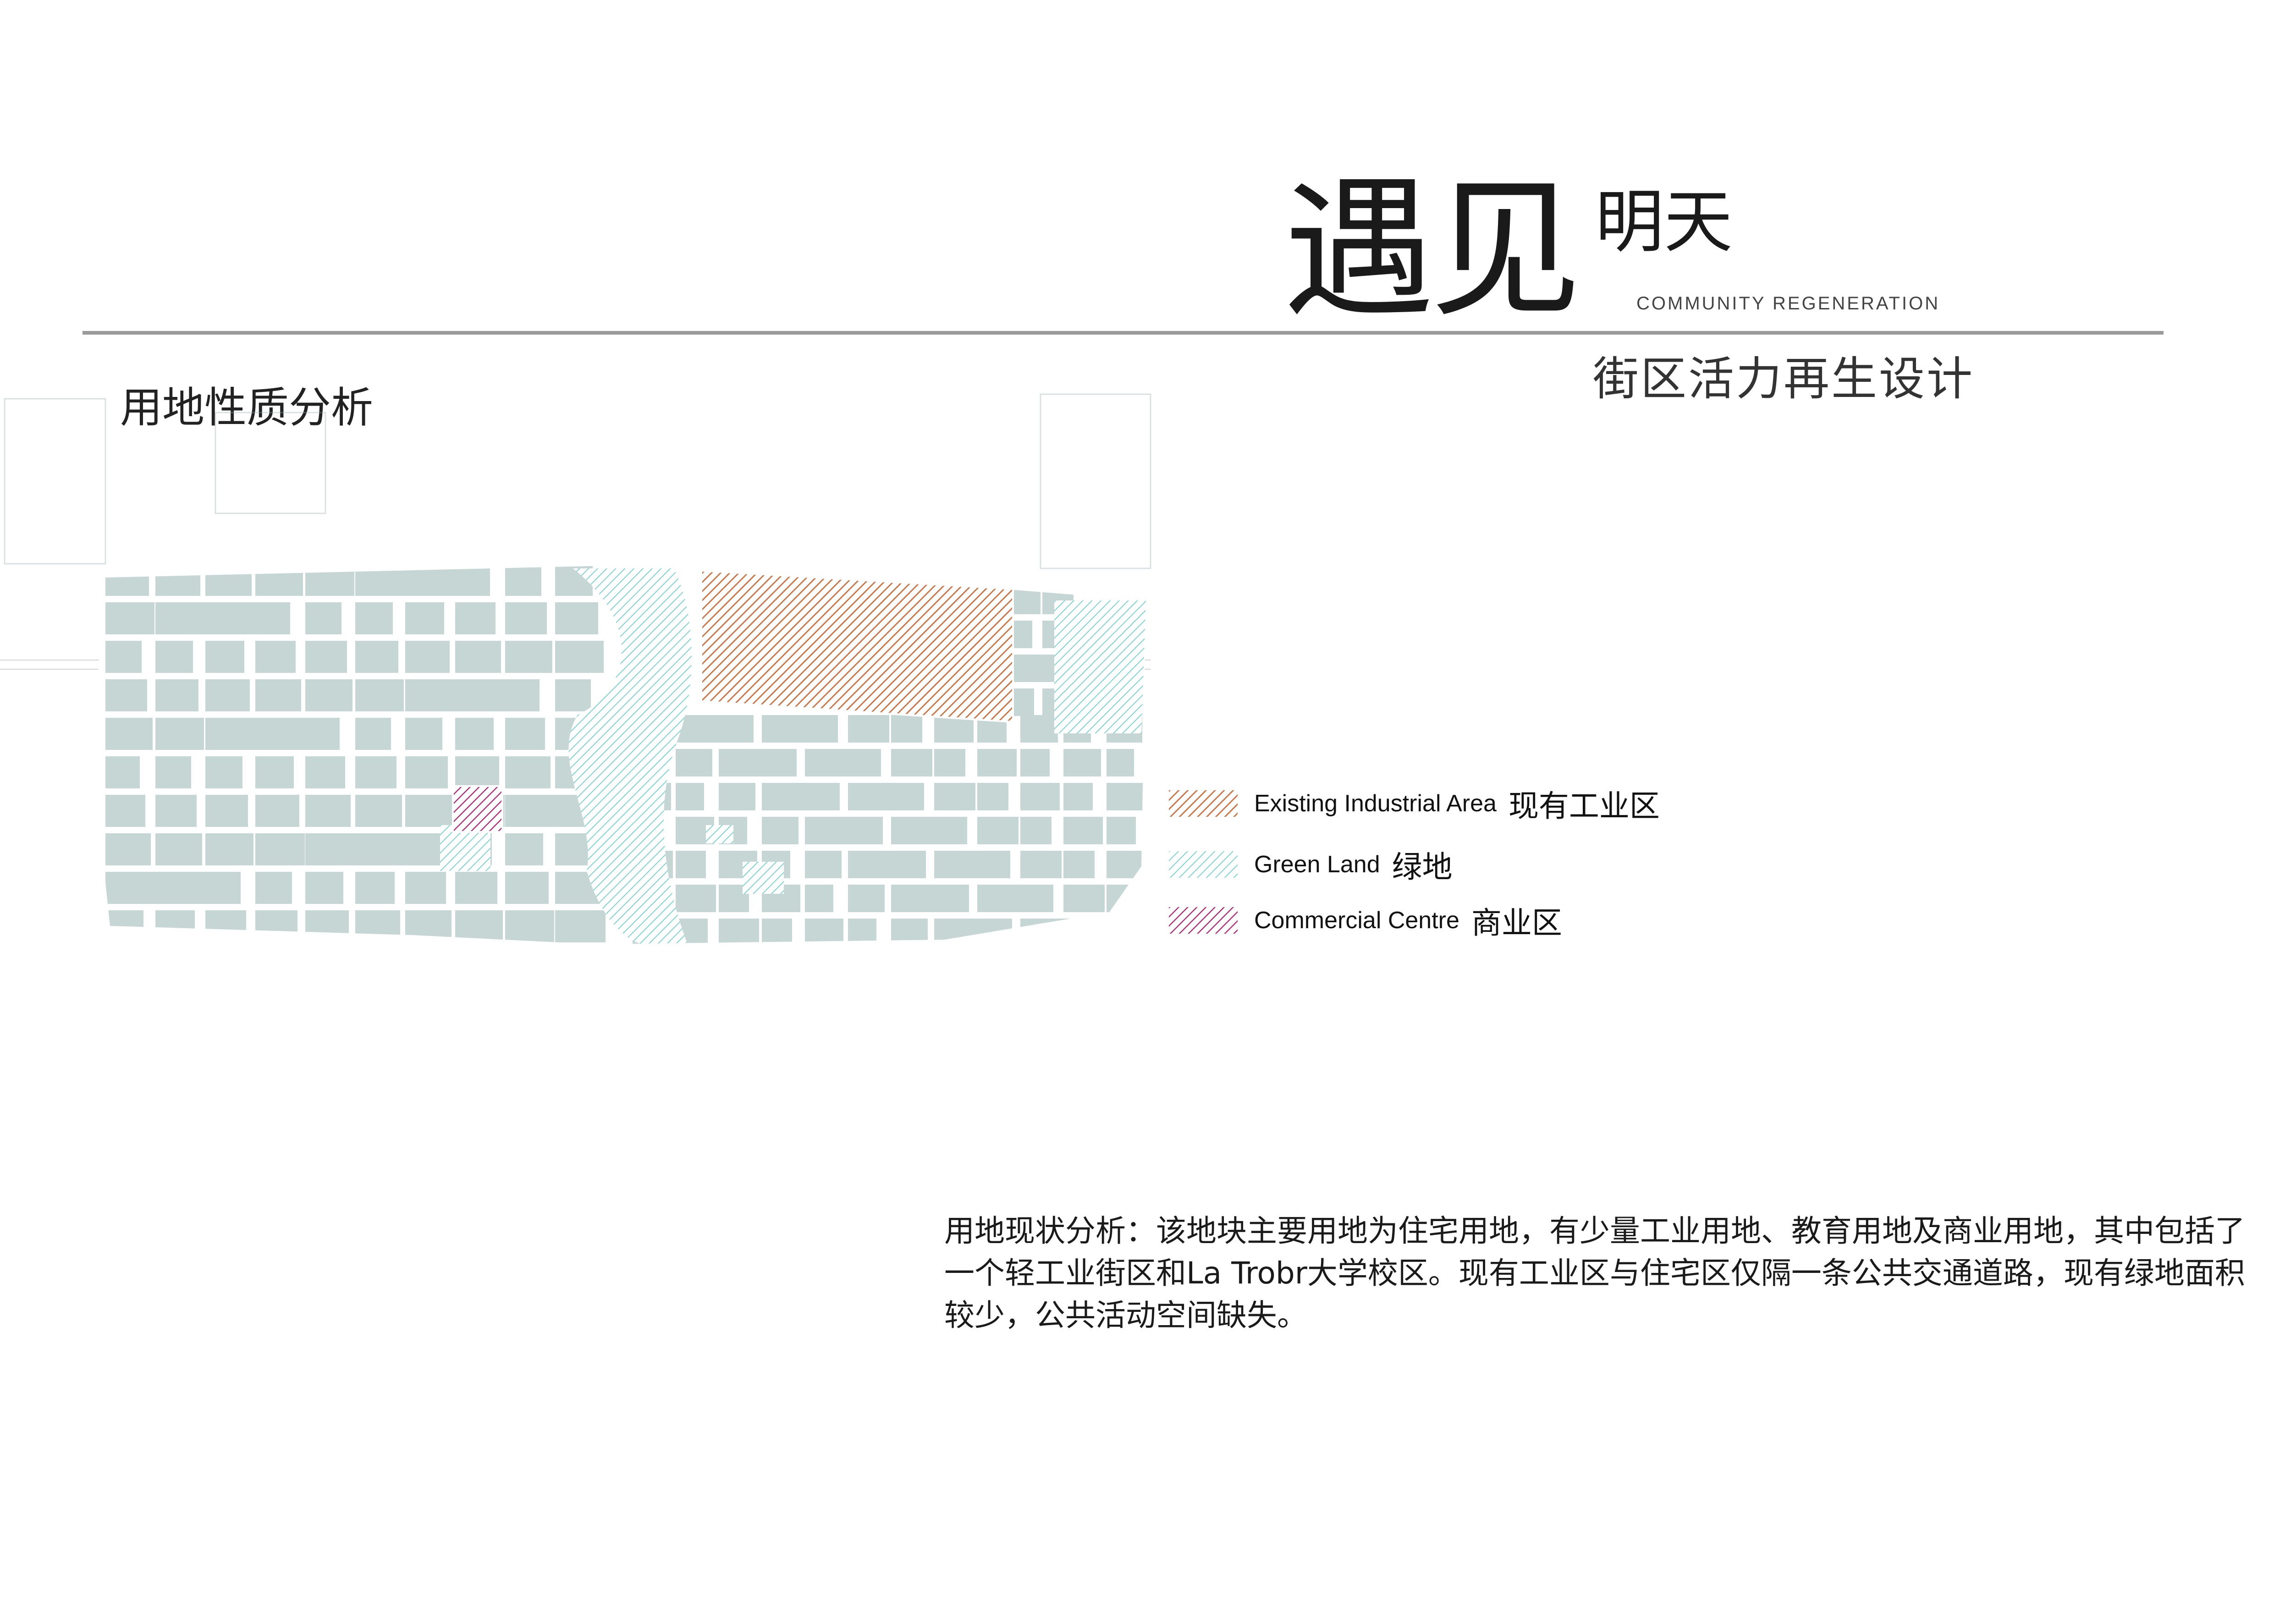  Describe the element at coordinates (1432, 250) in the screenshot. I see `title-main: 遇见` at that location.